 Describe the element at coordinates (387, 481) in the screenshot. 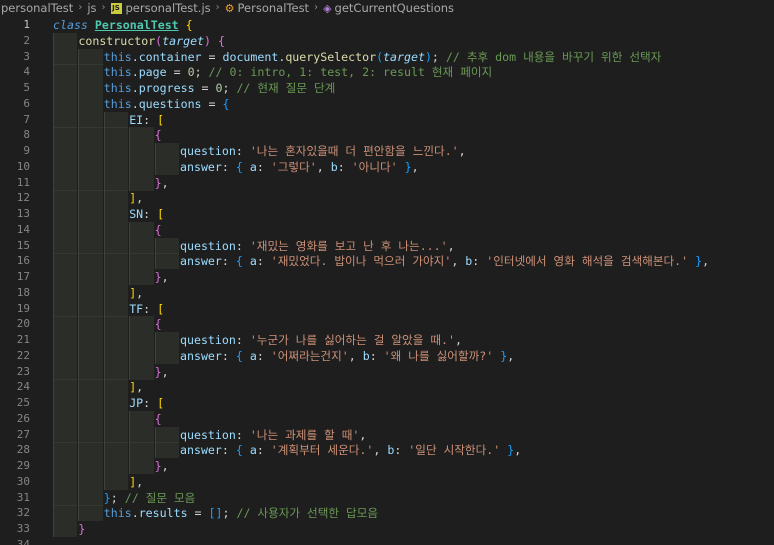

I see `code-line: 30],` at that location.